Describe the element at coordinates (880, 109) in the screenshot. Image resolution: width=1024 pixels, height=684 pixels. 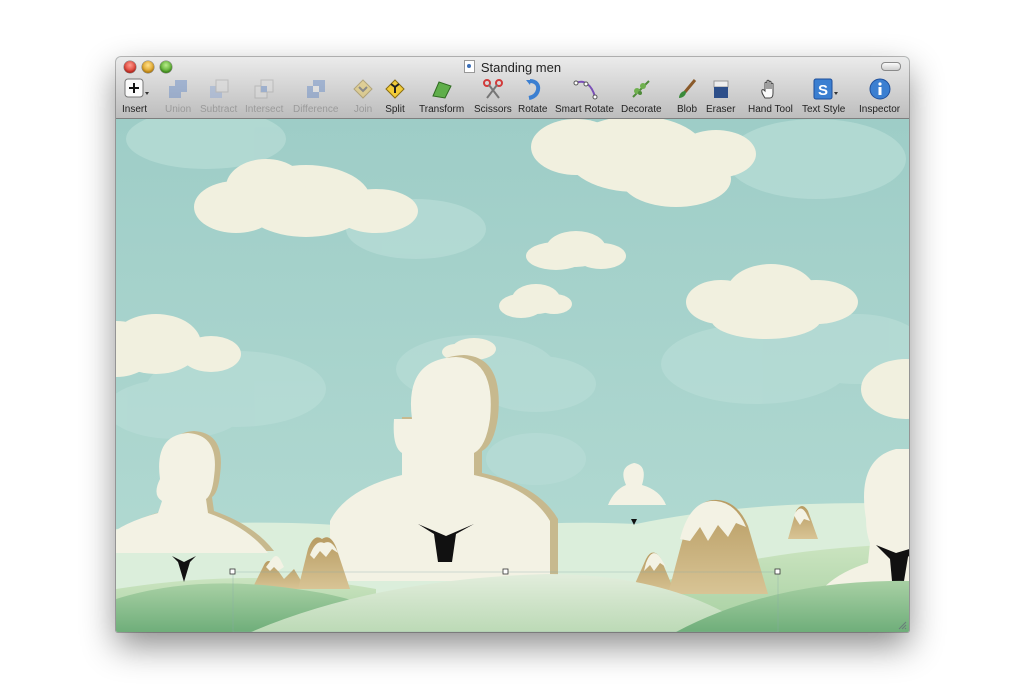
I see `toolbar-inspector-label: Inspector` at that location.